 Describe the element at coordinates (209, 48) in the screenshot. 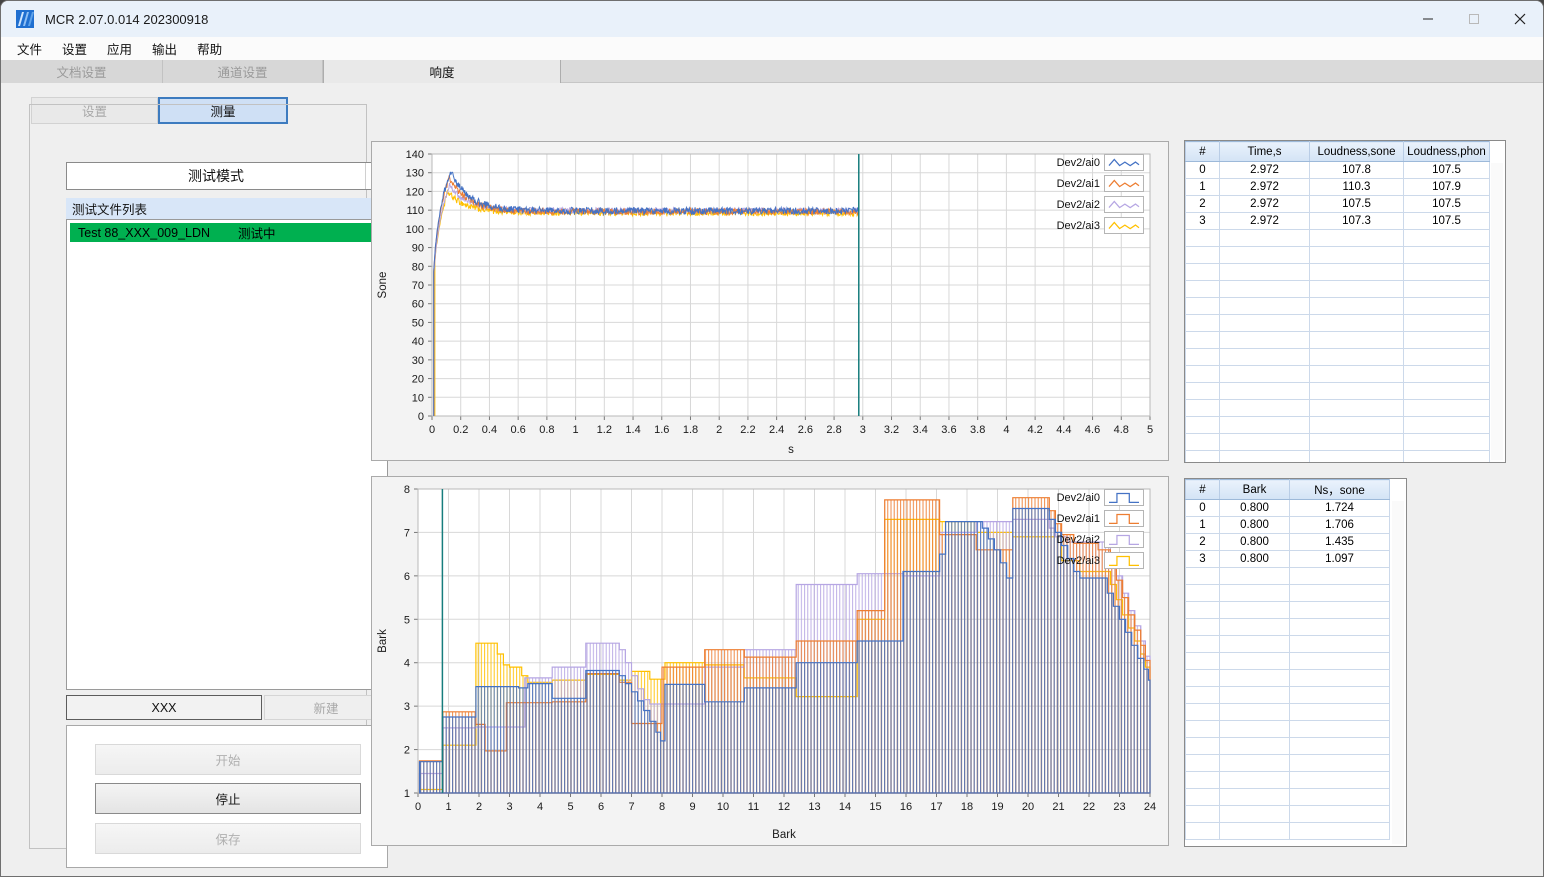

I see `menu-item-4: 帮助` at that location.